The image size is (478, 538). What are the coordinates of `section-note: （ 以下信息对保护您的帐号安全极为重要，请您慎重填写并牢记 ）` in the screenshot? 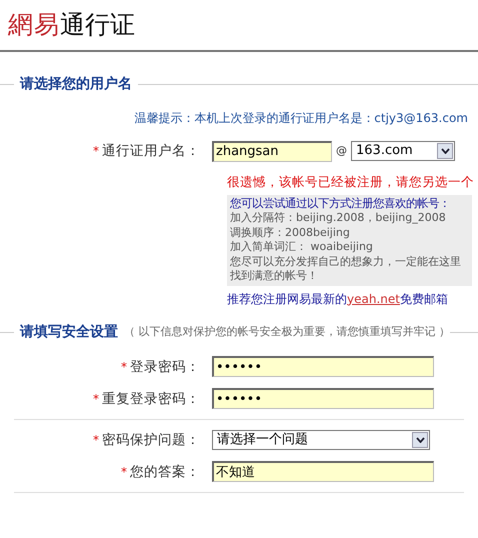 It's located at (287, 332).